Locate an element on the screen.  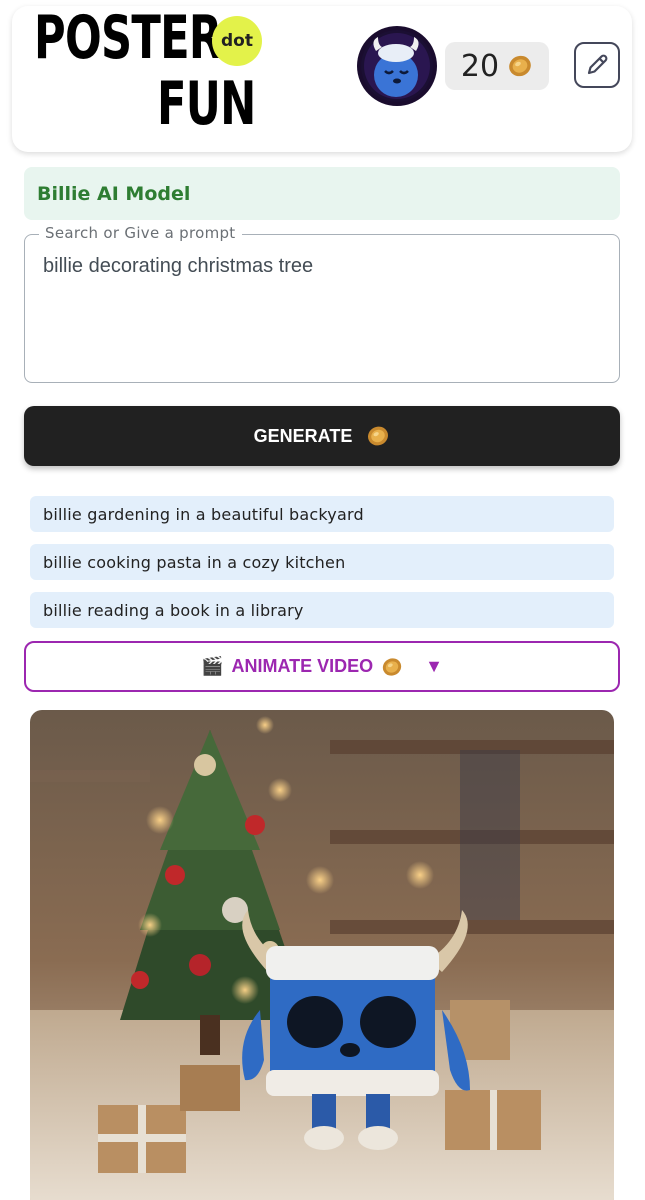
animate-video-label: ANIMATE VIDEO is located at coordinates (302, 666).